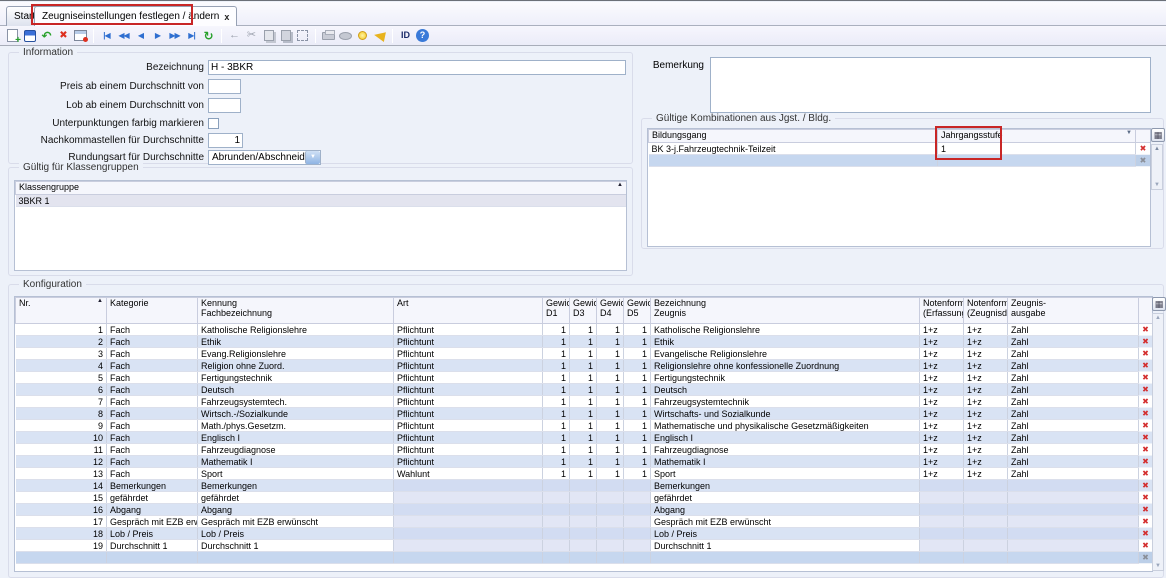 This screenshot has height=578, width=1166. I want to click on preis-durchschnitt-input, so click(224, 86).